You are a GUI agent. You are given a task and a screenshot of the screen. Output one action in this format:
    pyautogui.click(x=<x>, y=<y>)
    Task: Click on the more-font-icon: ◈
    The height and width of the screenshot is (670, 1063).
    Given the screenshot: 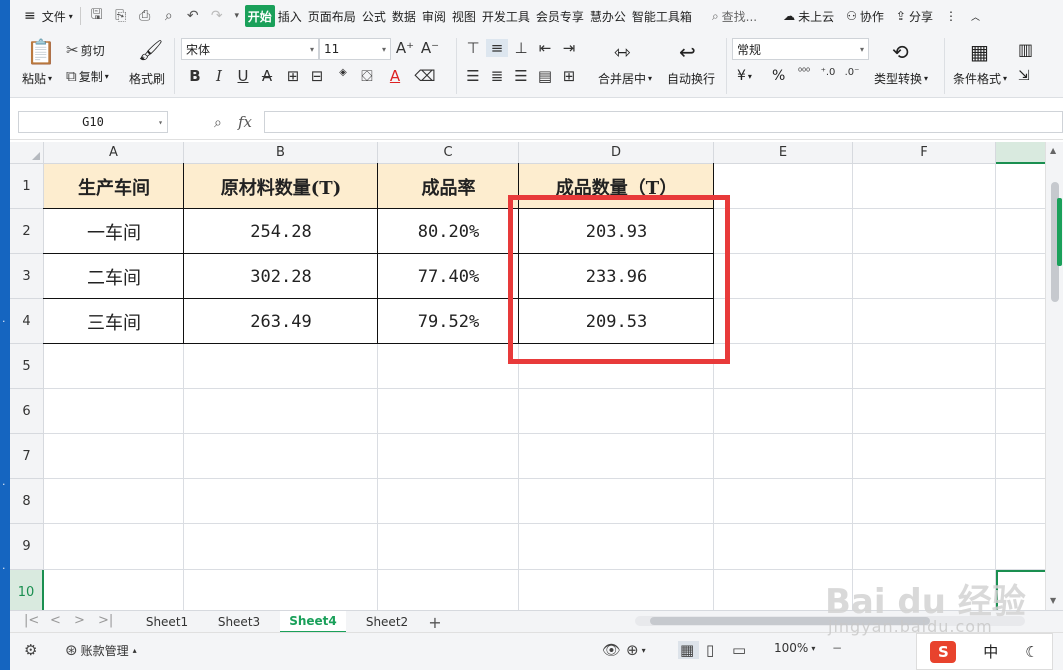 What is the action you would take?
    pyautogui.click(x=343, y=72)
    